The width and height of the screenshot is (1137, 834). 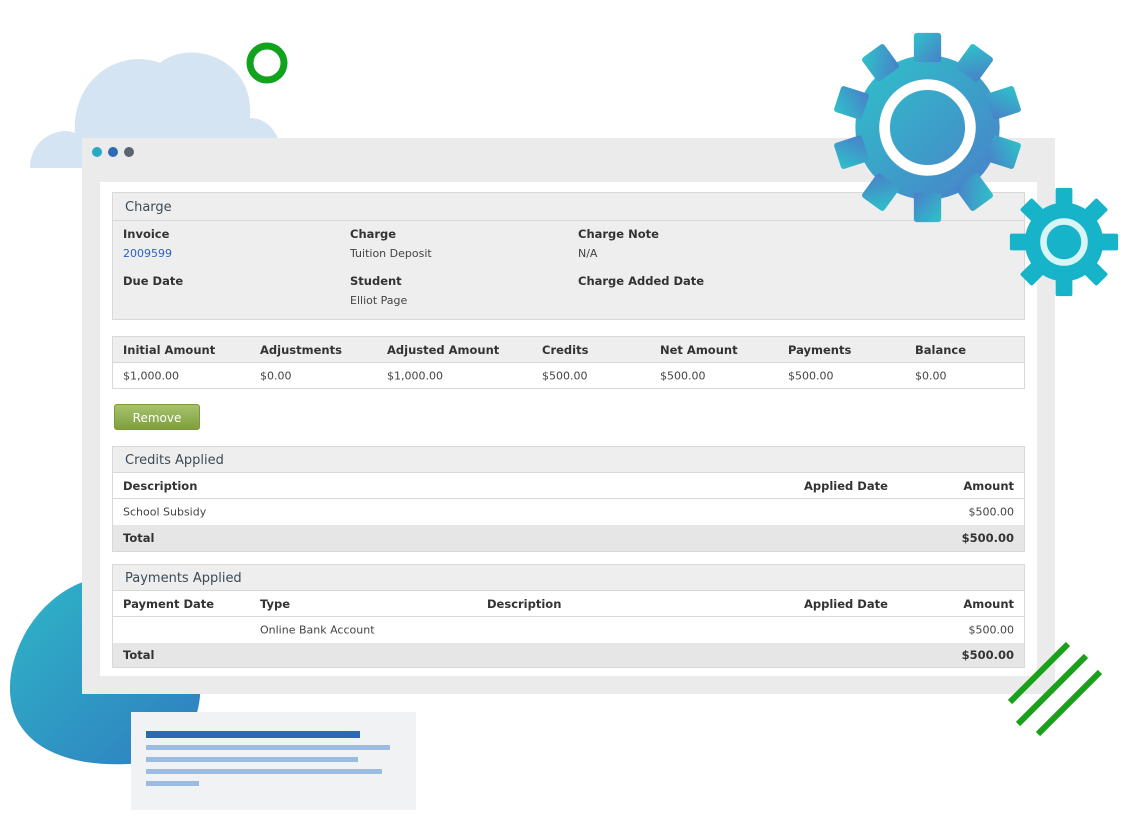 What do you see at coordinates (931, 376) in the screenshot?
I see `value-balance: $0.00` at bounding box center [931, 376].